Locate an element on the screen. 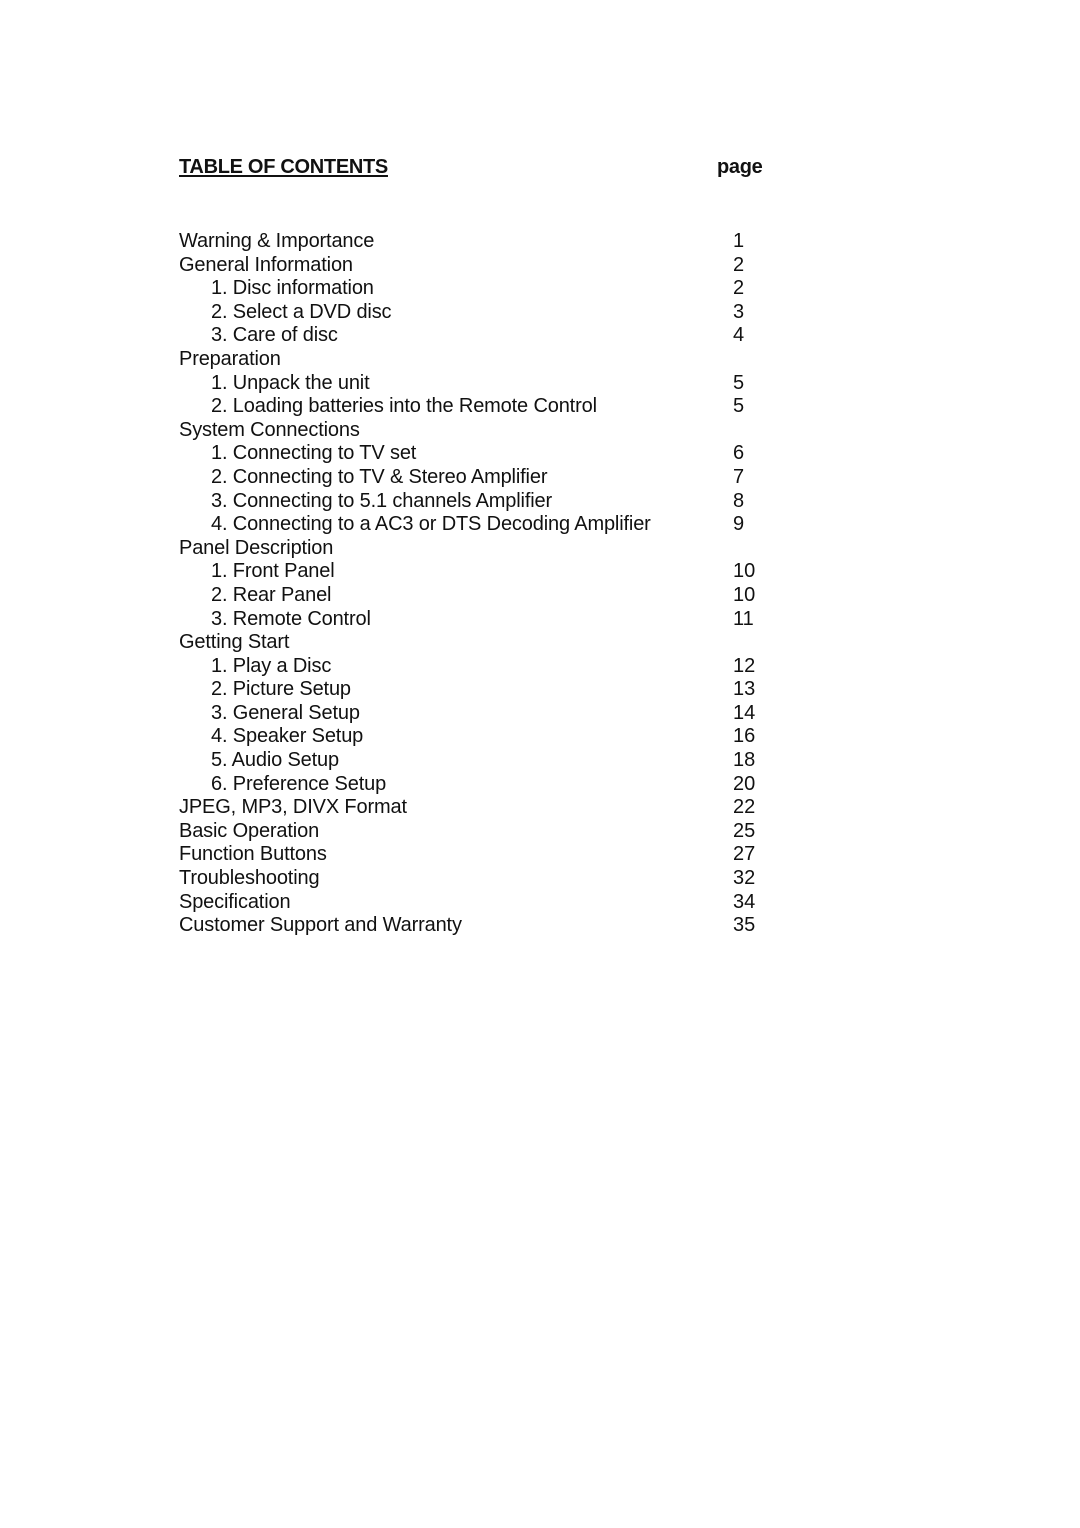 The image size is (1080, 1528). toc-entry-label: Specification is located at coordinates (235, 901).